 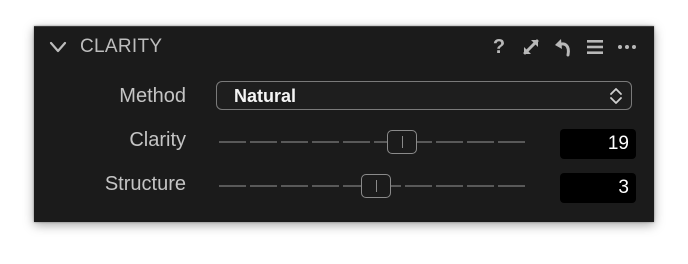 What do you see at coordinates (376, 186) in the screenshot?
I see `structure-slider-thumb` at bounding box center [376, 186].